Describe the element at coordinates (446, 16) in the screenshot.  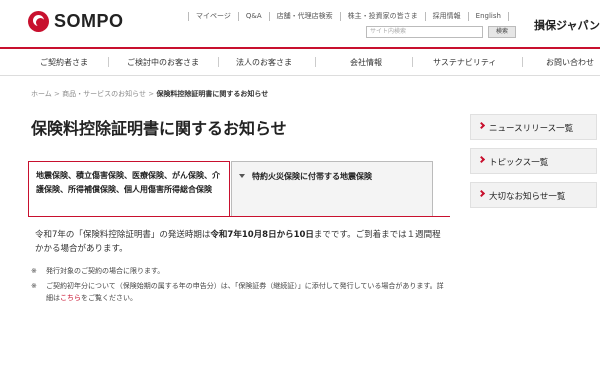
I see `util-link-recruit: 採用情報` at that location.